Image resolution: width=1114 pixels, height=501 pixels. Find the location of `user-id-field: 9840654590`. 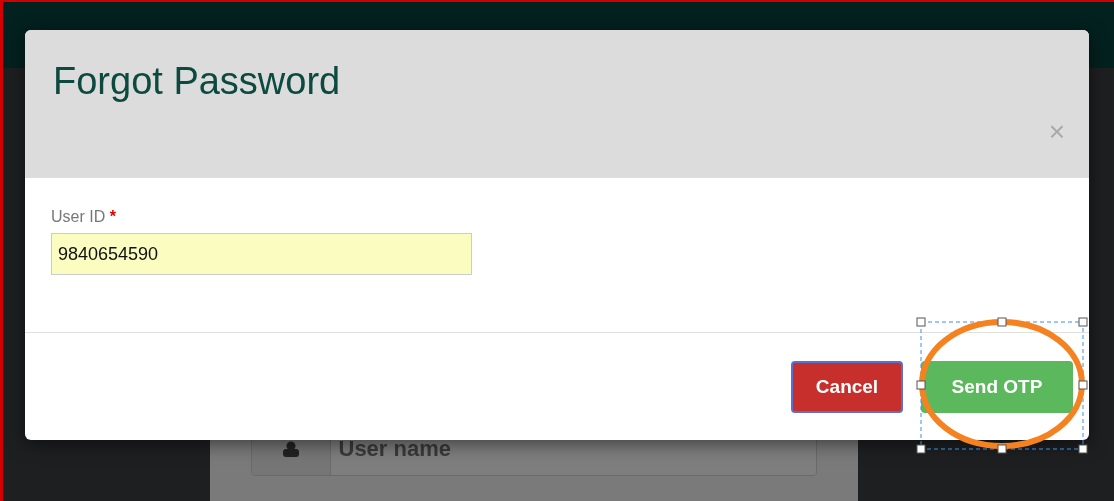

user-id-field: 9840654590 is located at coordinates (261, 254).